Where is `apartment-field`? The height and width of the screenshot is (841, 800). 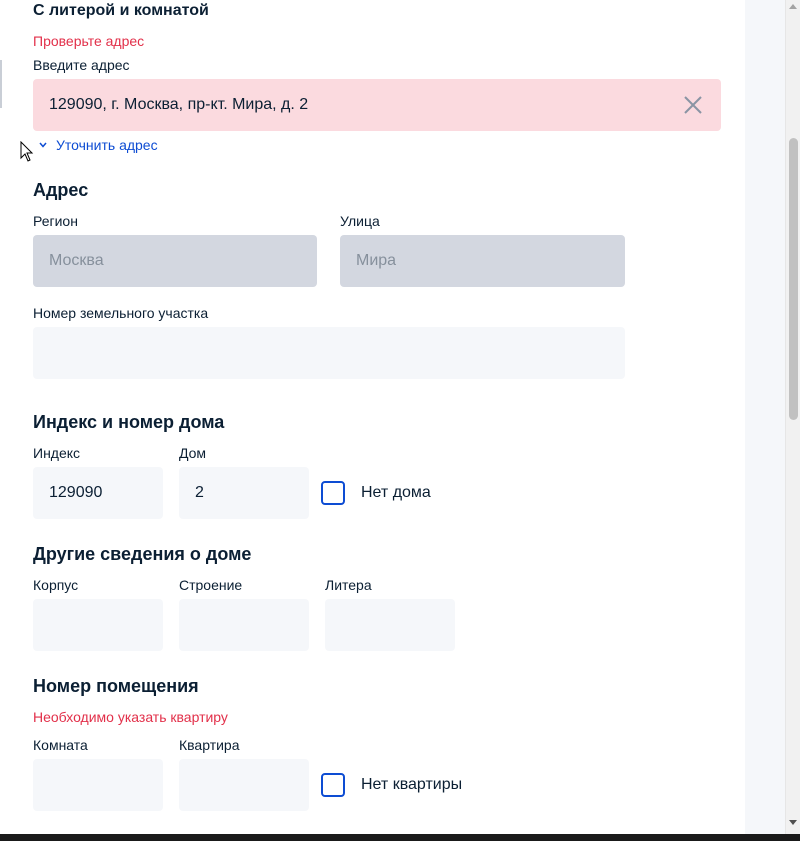
apartment-field is located at coordinates (244, 785).